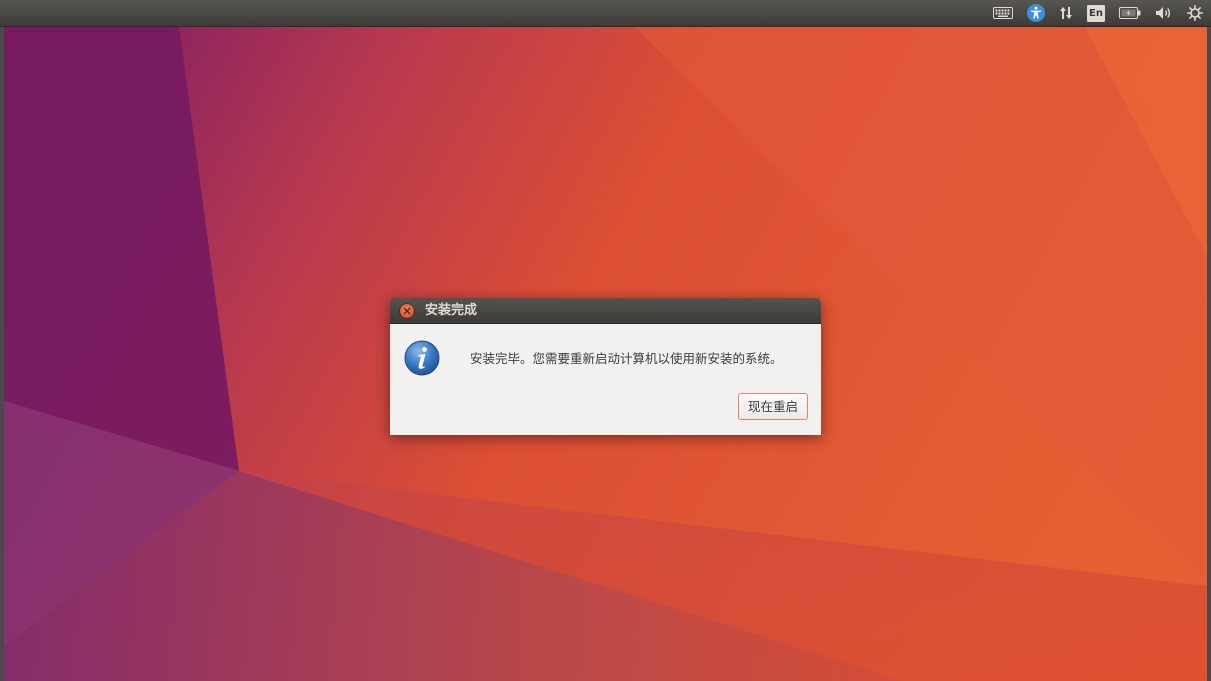 This screenshot has width=1211, height=681. I want to click on dialog-title: 安装完成, so click(451, 310).